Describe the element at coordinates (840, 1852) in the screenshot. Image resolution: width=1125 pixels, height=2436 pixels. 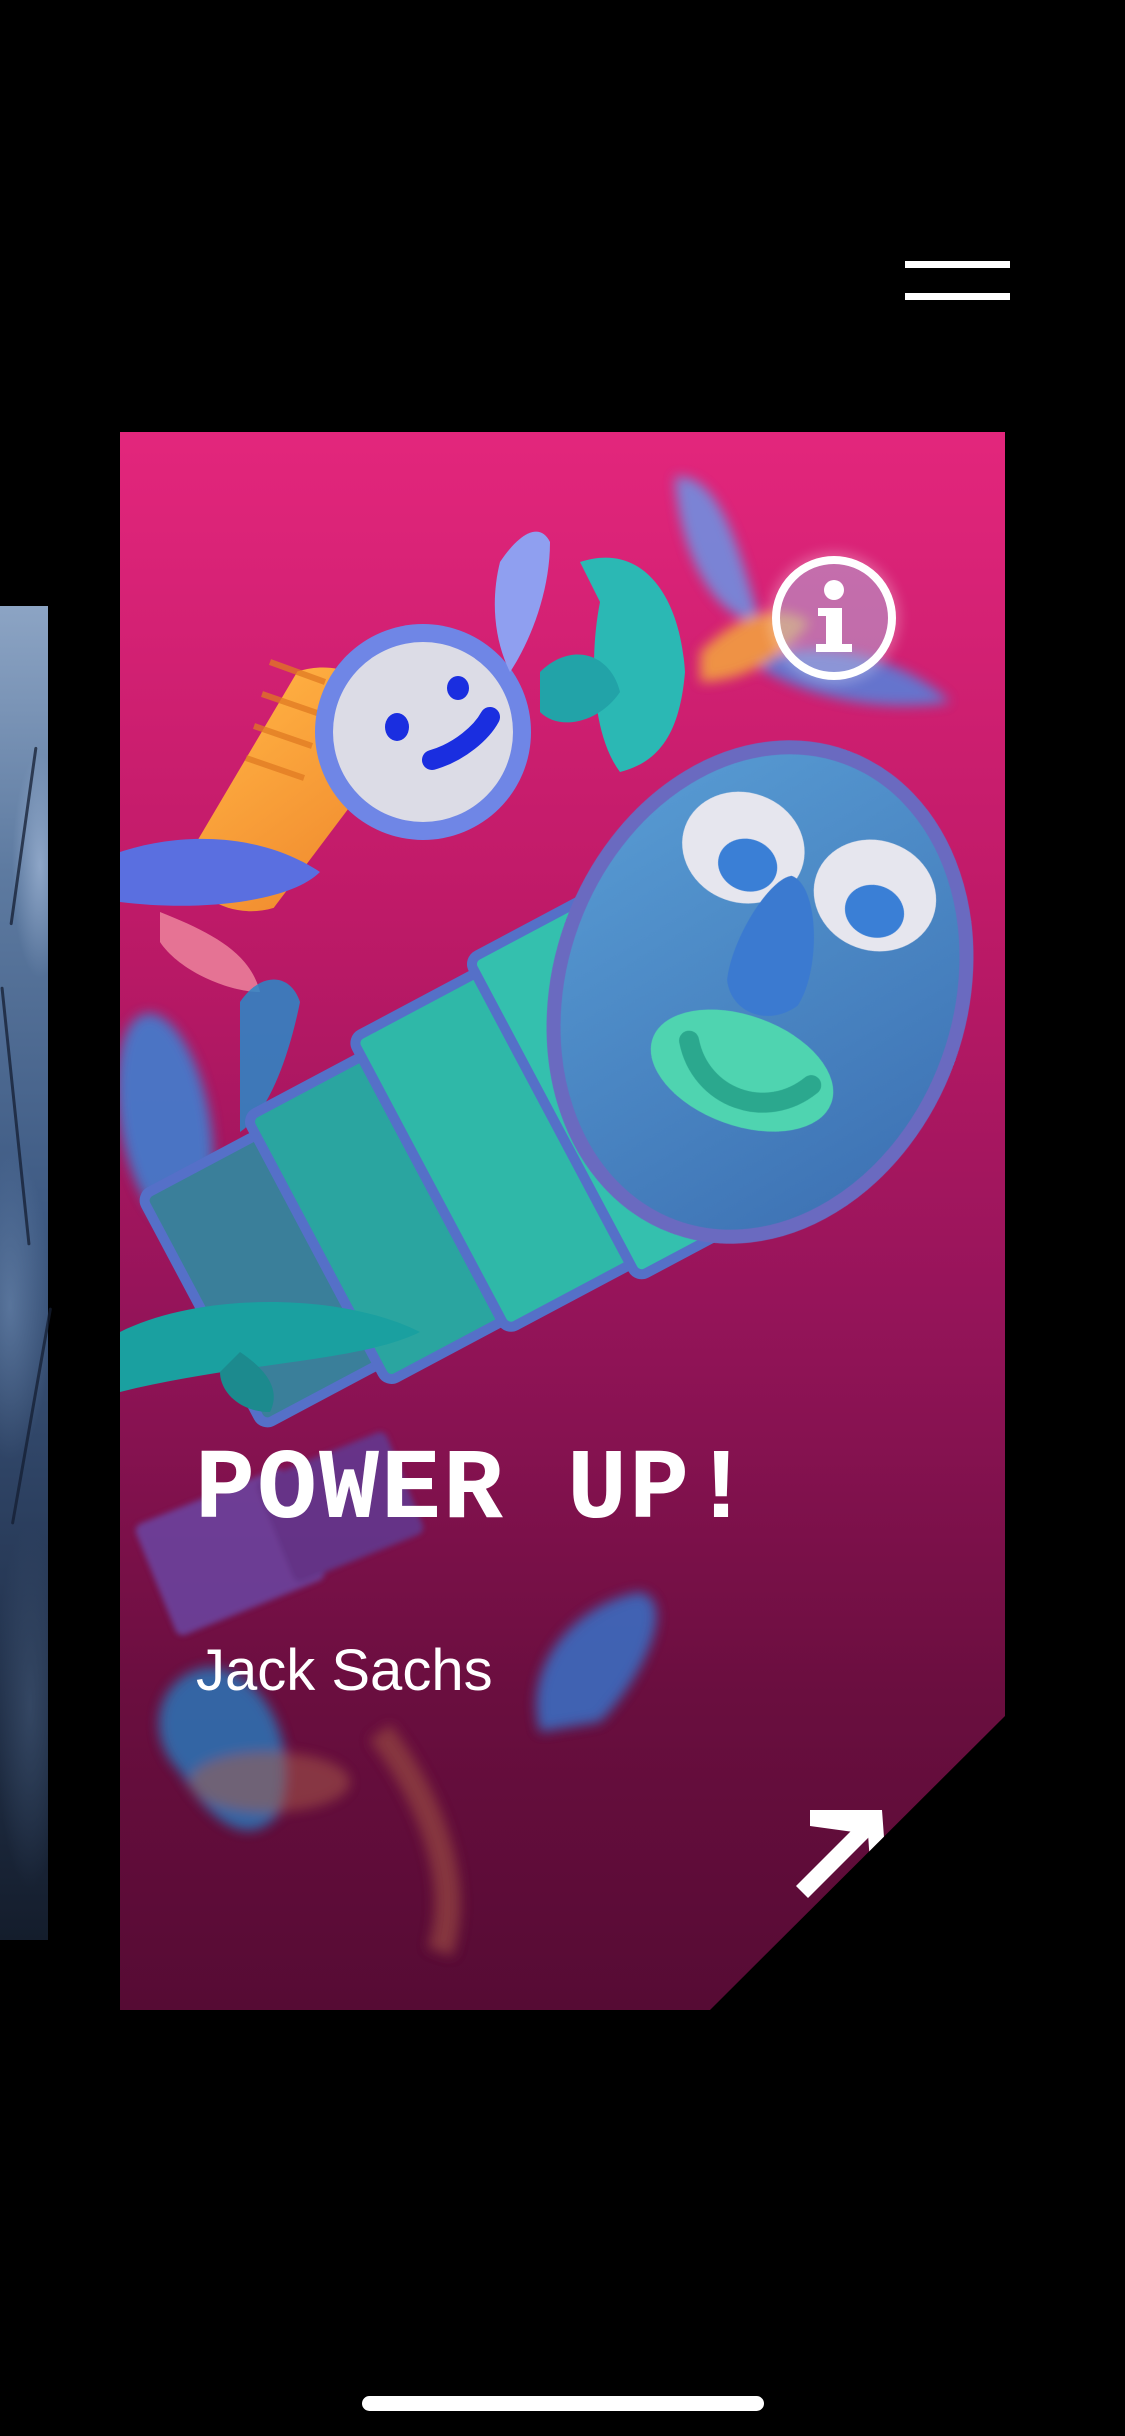
I see `arrow-up-right-icon` at that location.